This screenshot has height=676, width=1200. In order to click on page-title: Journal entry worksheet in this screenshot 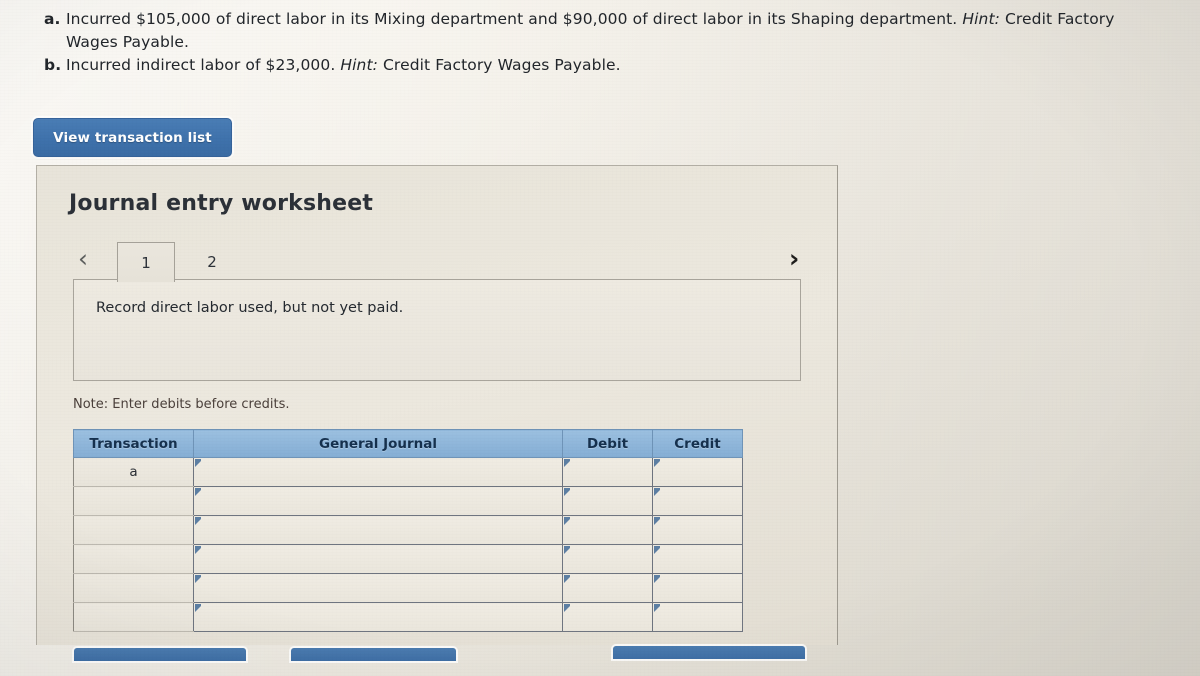, I will do `click(221, 203)`.